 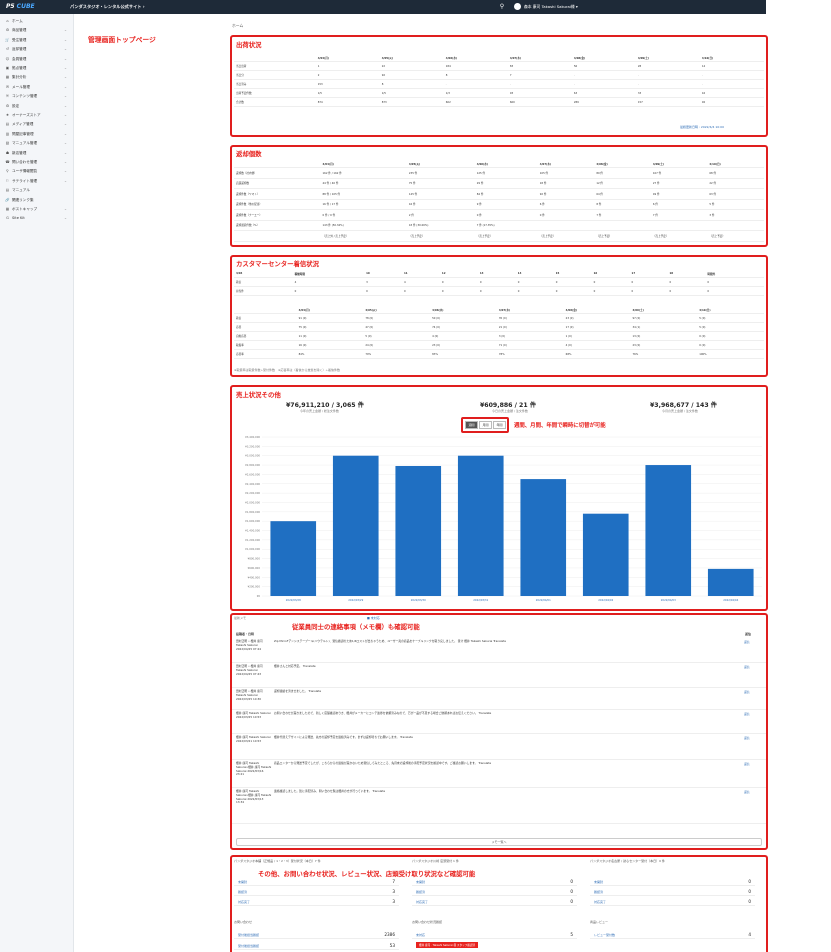 What do you see at coordinates (373, 618) in the screenshot?
I see `memo-legend: ■ 未対応` at bounding box center [373, 618].